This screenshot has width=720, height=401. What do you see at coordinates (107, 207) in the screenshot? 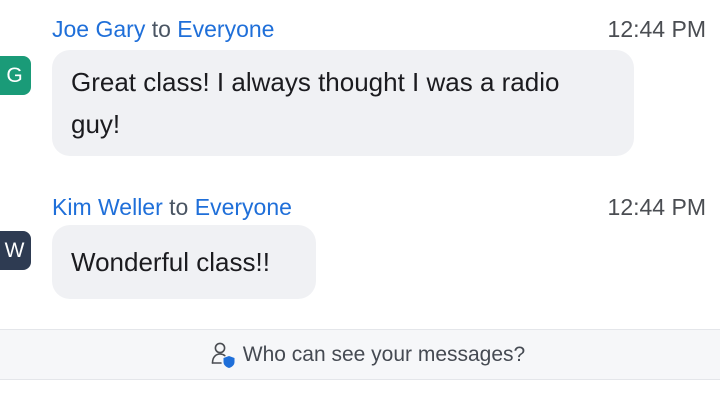
I see `sender-name: Kim Weller` at bounding box center [107, 207].